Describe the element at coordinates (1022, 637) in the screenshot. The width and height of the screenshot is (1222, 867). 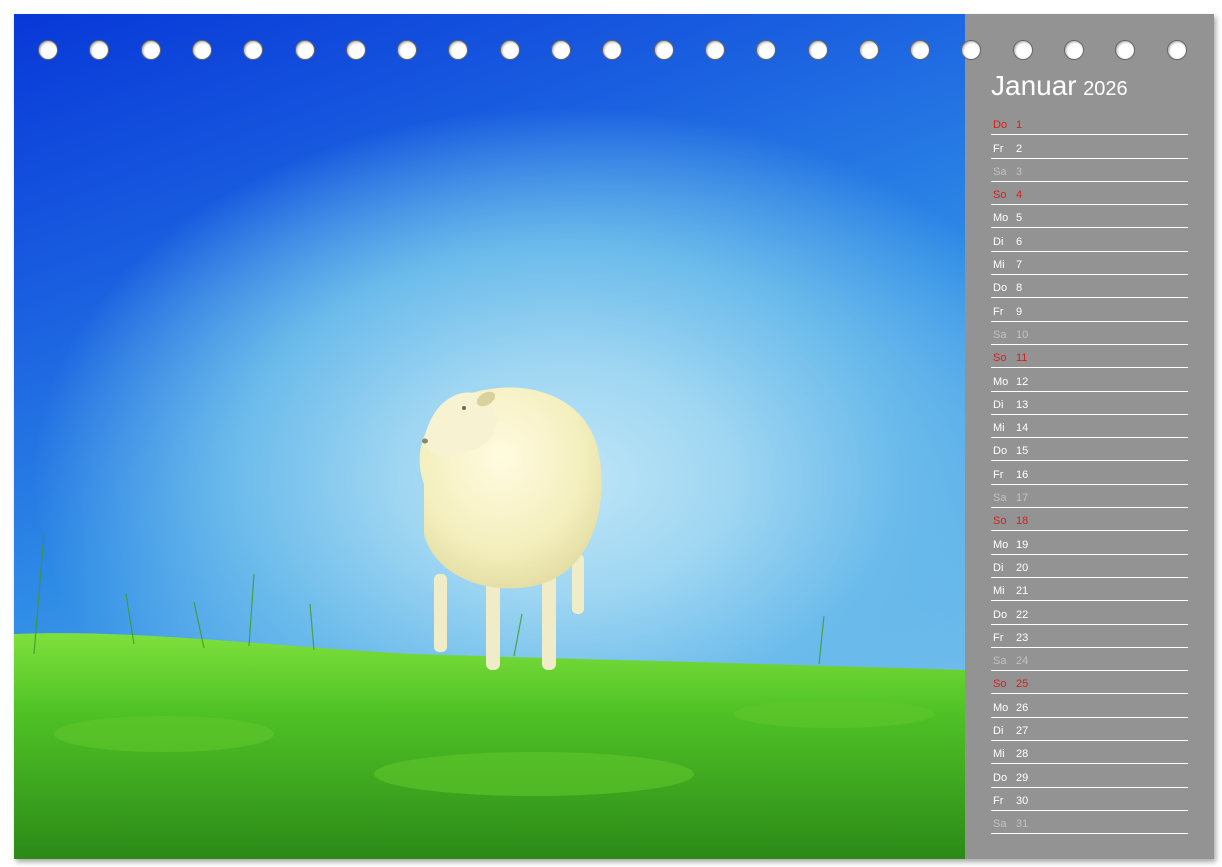
I see `day-number: 23` at that location.